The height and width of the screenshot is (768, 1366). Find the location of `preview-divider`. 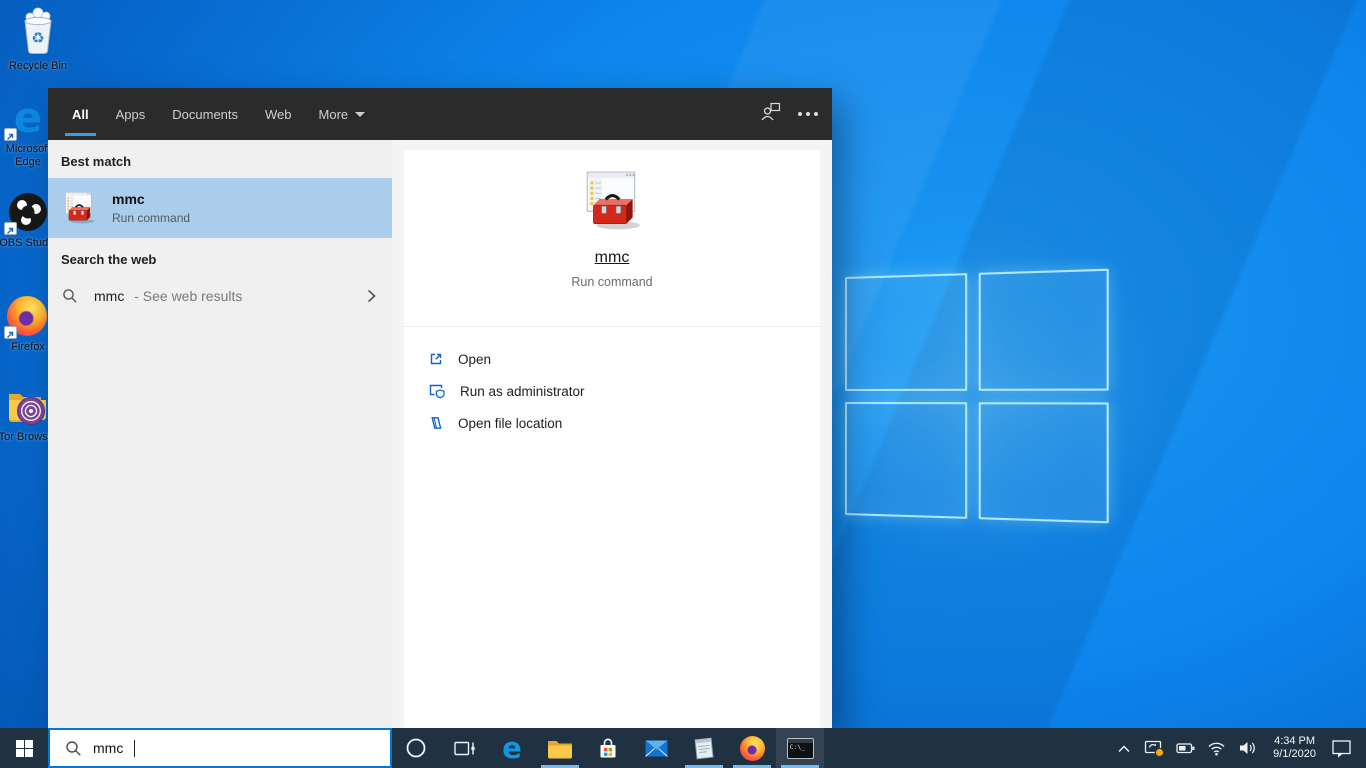

preview-divider is located at coordinates (612, 326).